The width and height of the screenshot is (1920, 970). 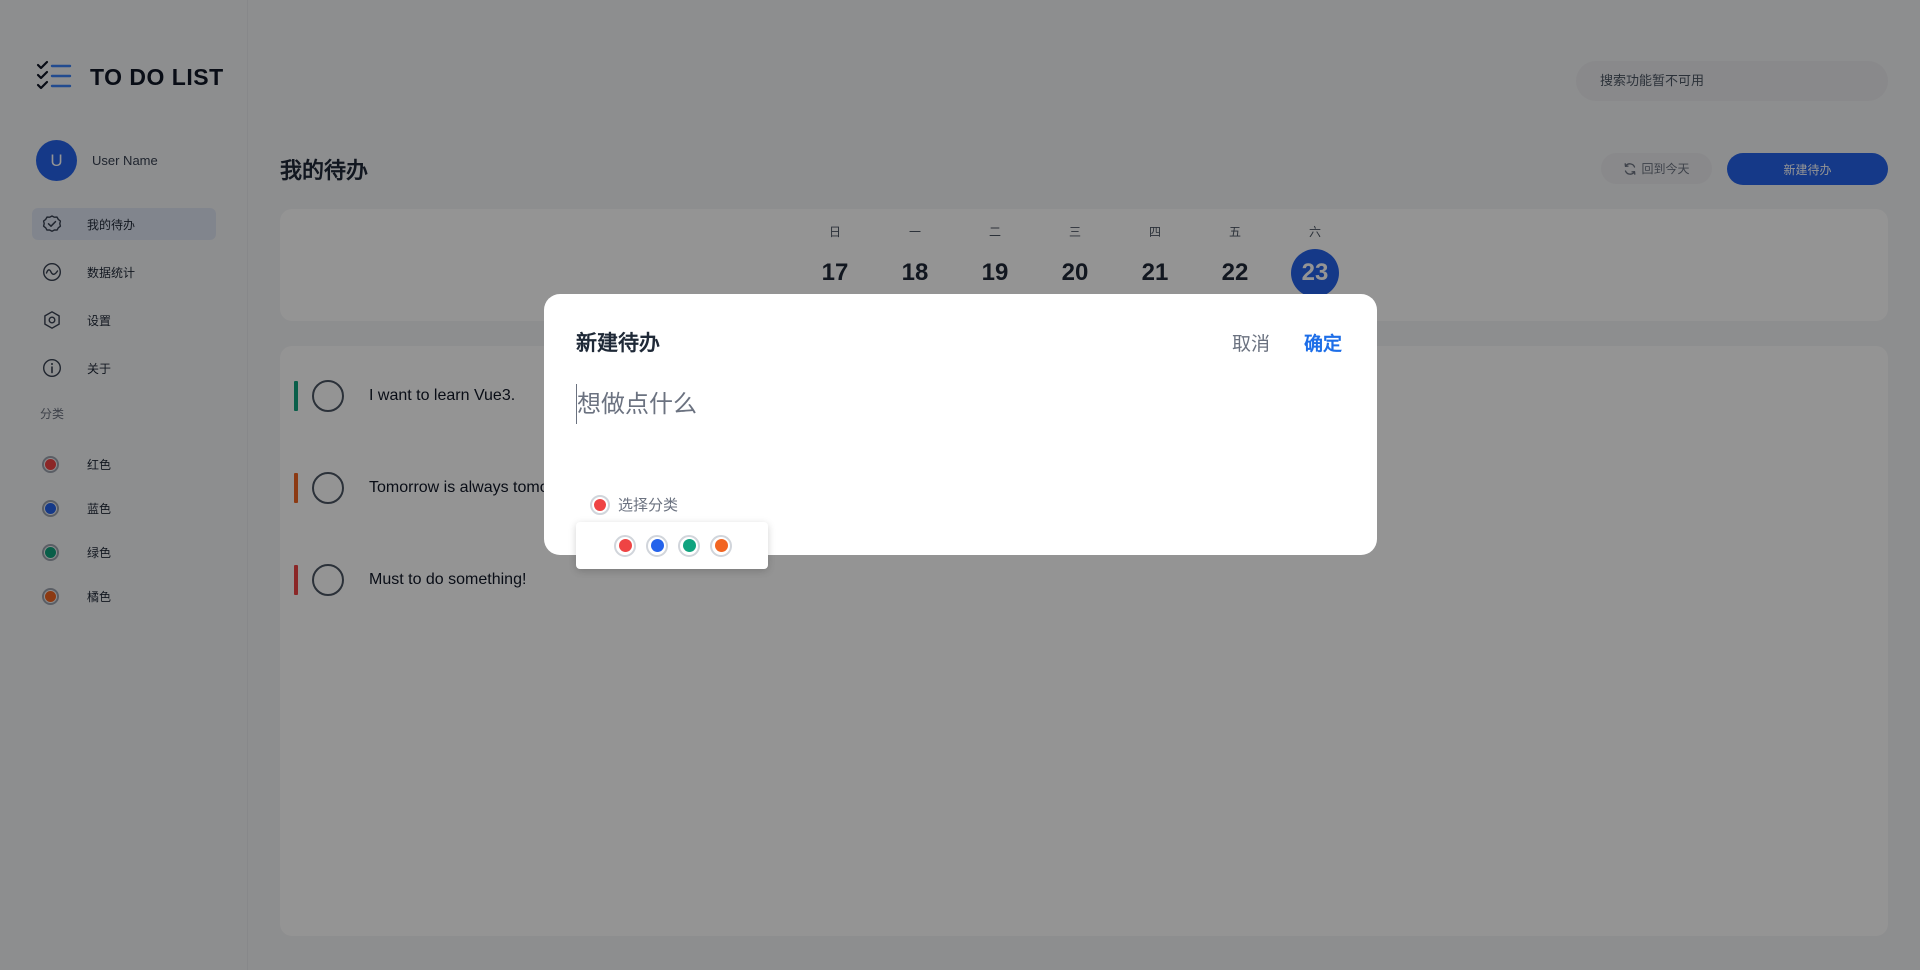 What do you see at coordinates (956, 404) in the screenshot?
I see `todo-input` at bounding box center [956, 404].